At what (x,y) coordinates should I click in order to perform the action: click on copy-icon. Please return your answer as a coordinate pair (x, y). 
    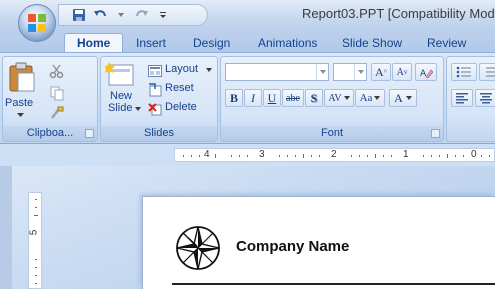
    Looking at the image, I should click on (57, 93).